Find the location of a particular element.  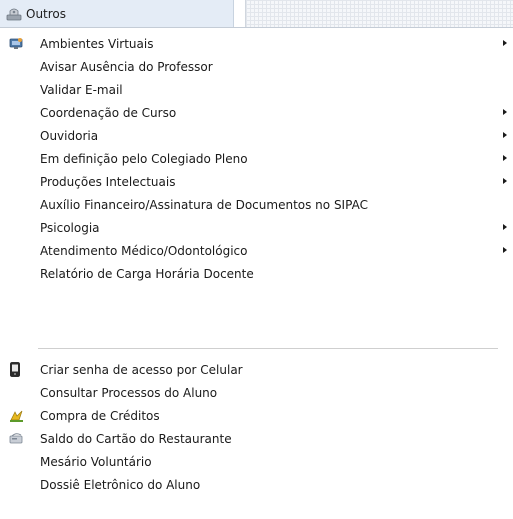

menu-item-label: Ambientes Virtuais is located at coordinates (97, 43).